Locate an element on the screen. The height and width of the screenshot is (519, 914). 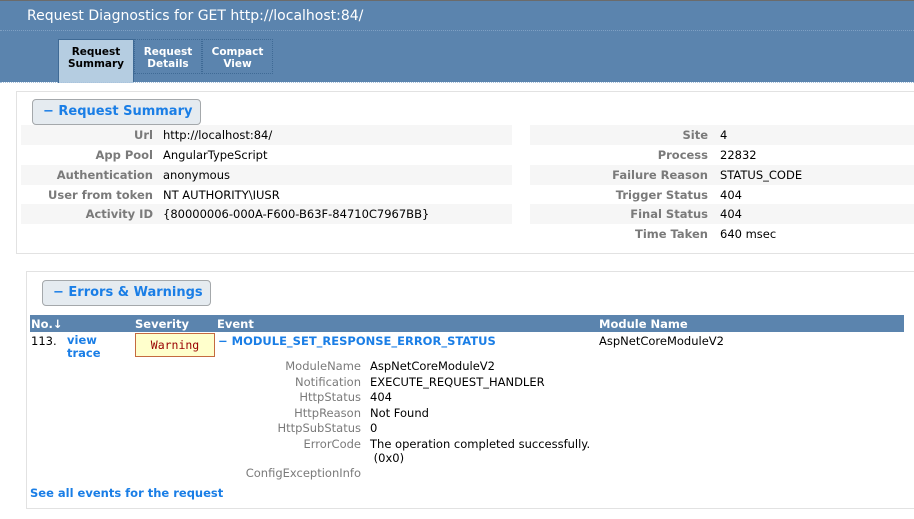
tab-request-summary: Request Summary is located at coordinates (96, 61).